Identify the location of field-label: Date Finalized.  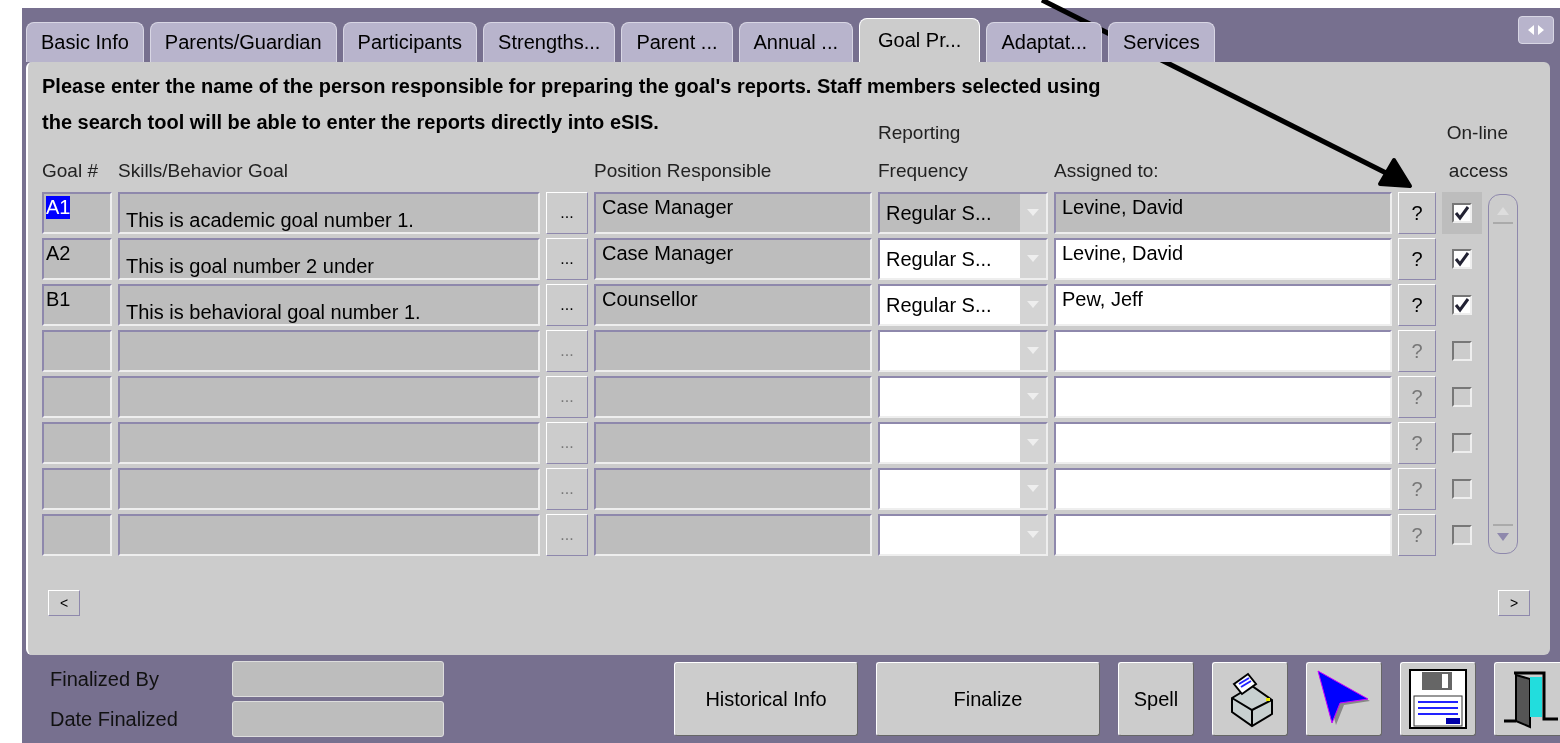
(114, 719).